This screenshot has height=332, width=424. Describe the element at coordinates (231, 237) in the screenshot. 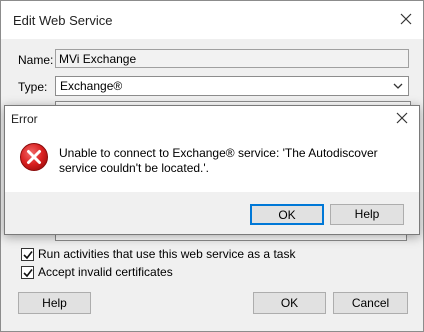

I see `hidden-field-bottom` at that location.